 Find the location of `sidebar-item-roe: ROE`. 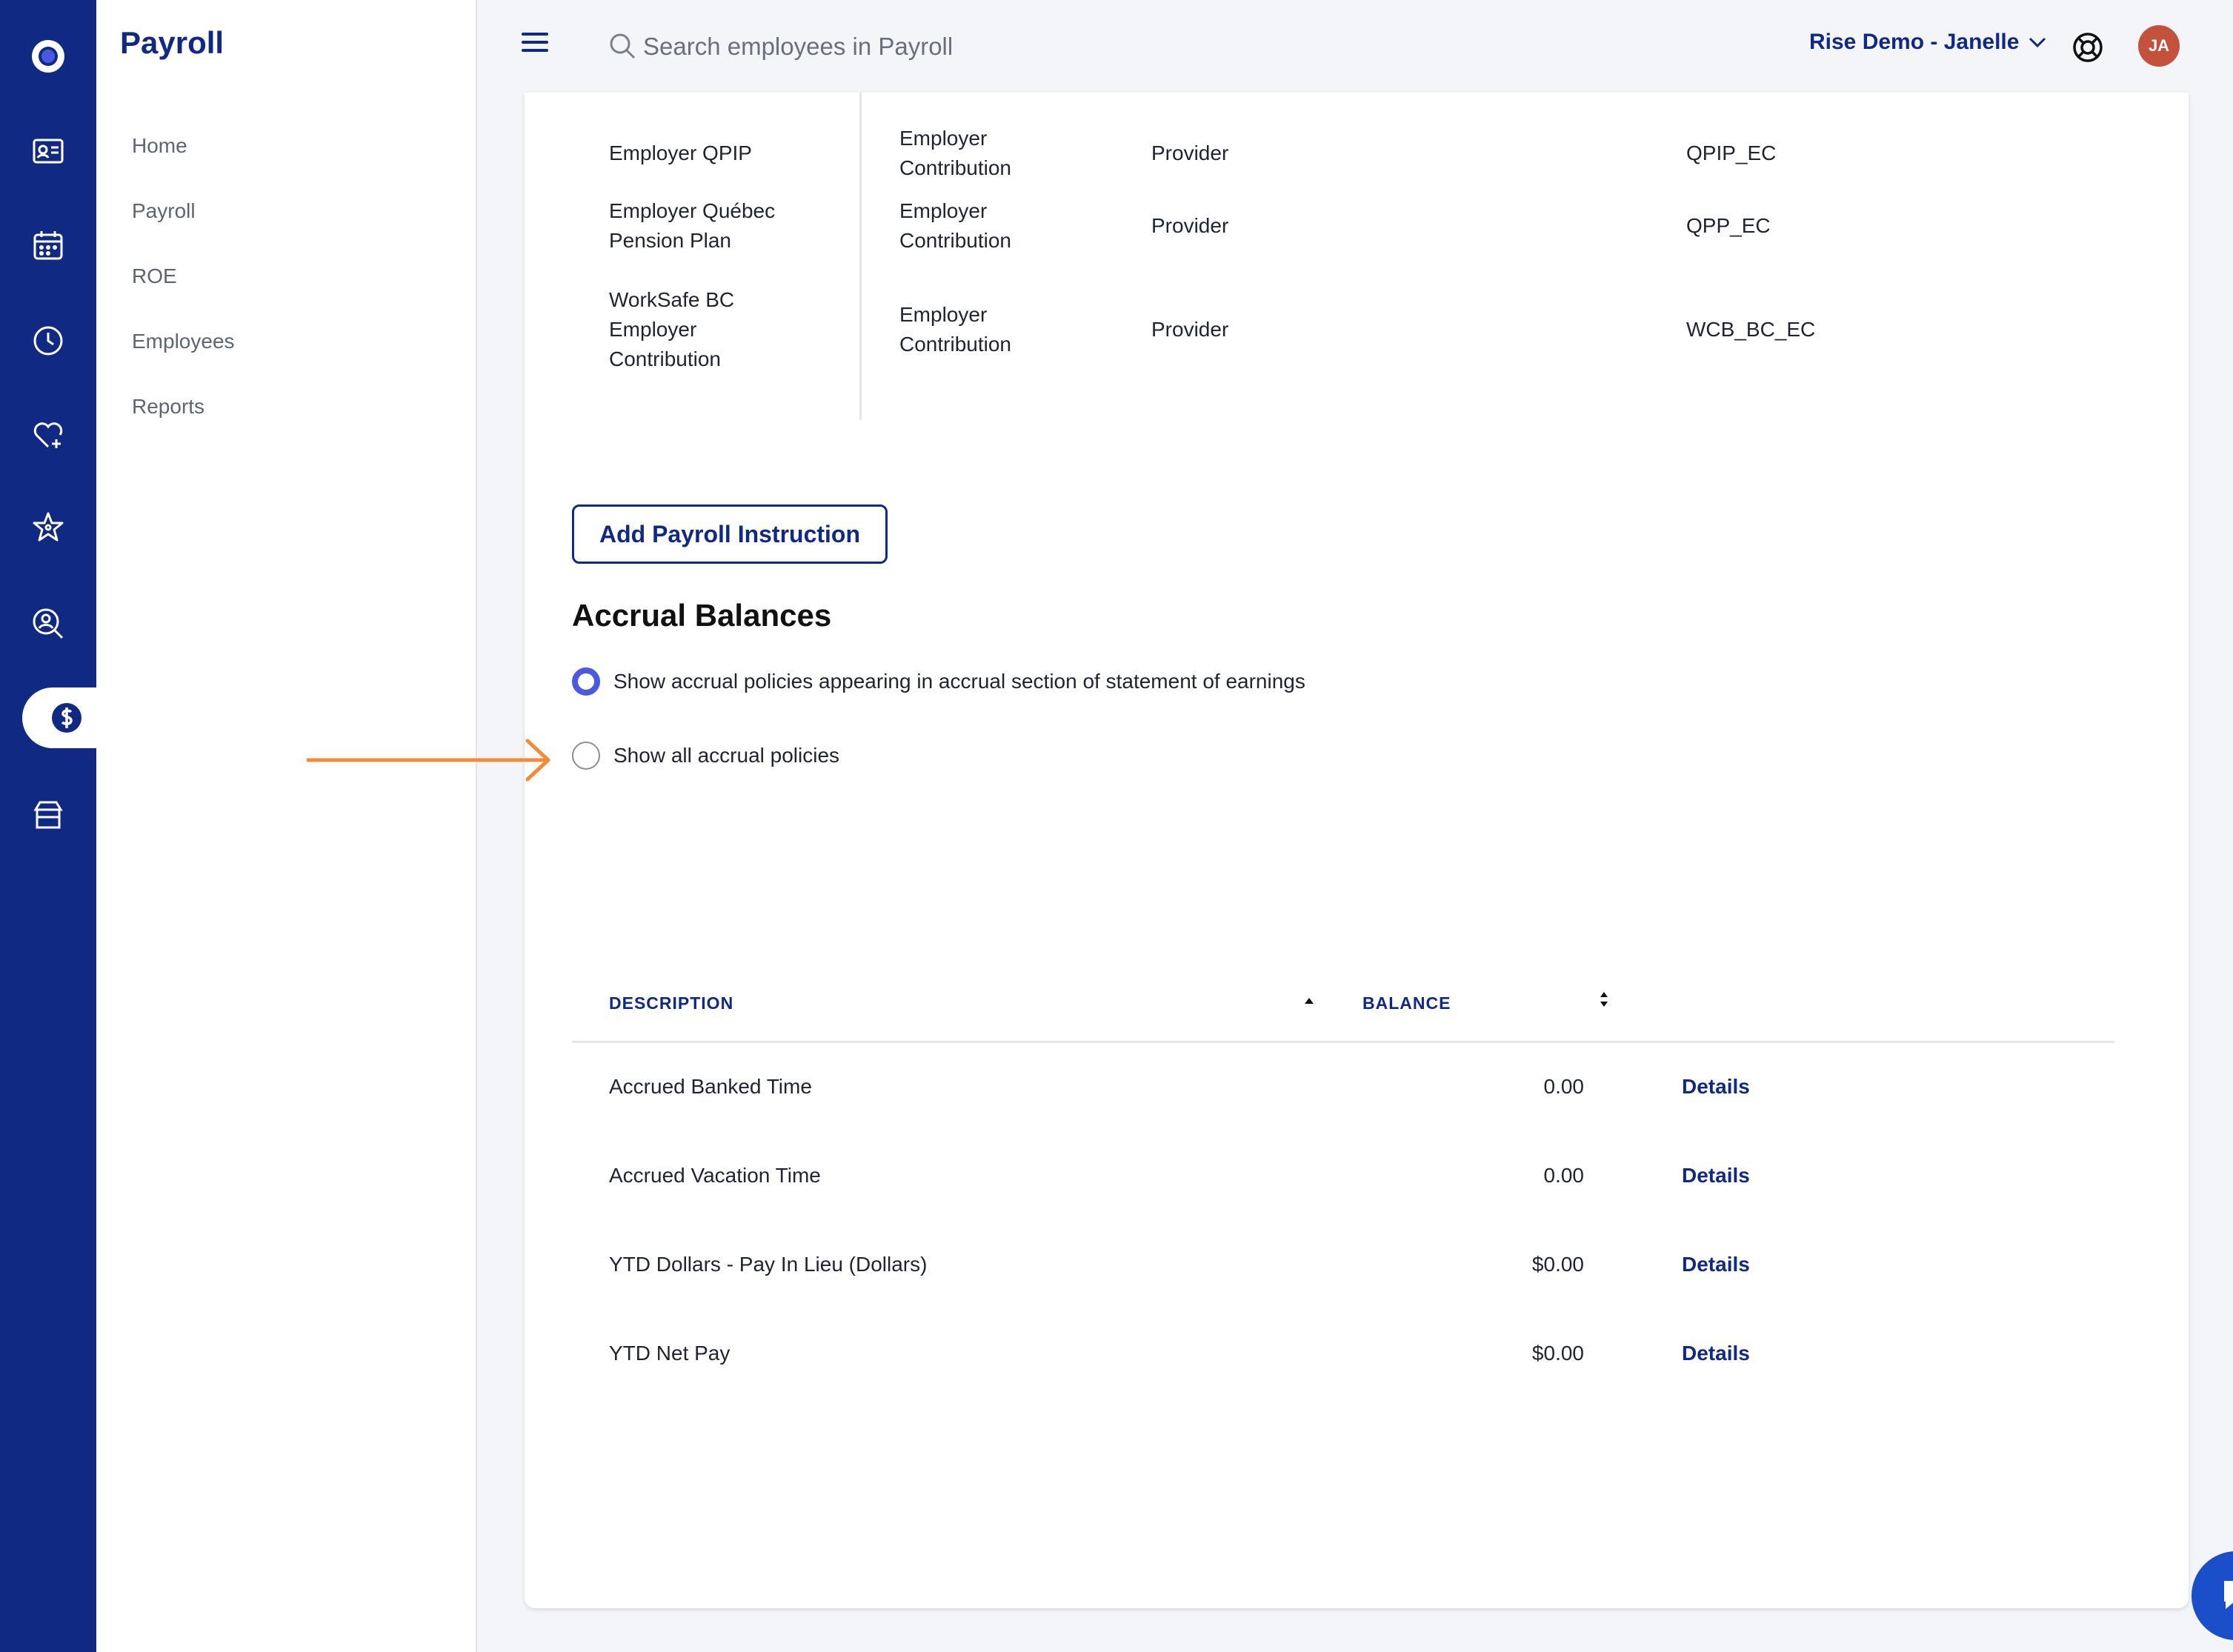

sidebar-item-roe: ROE is located at coordinates (183, 289).